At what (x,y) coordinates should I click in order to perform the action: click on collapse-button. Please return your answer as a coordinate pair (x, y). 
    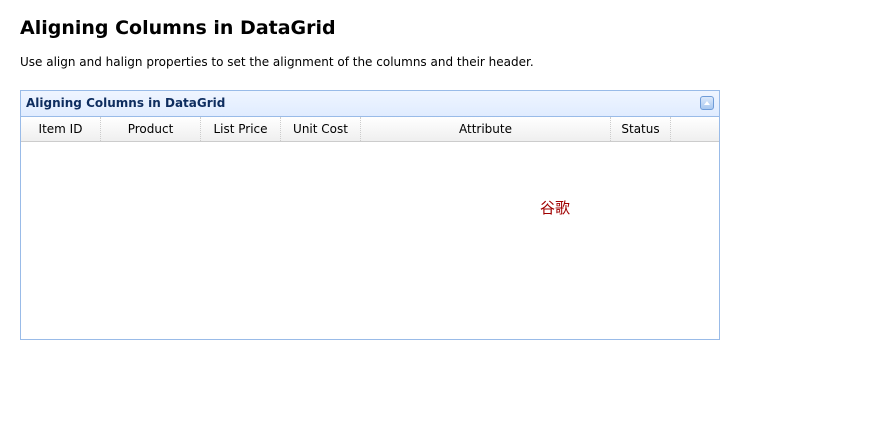
    Looking at the image, I should click on (707, 103).